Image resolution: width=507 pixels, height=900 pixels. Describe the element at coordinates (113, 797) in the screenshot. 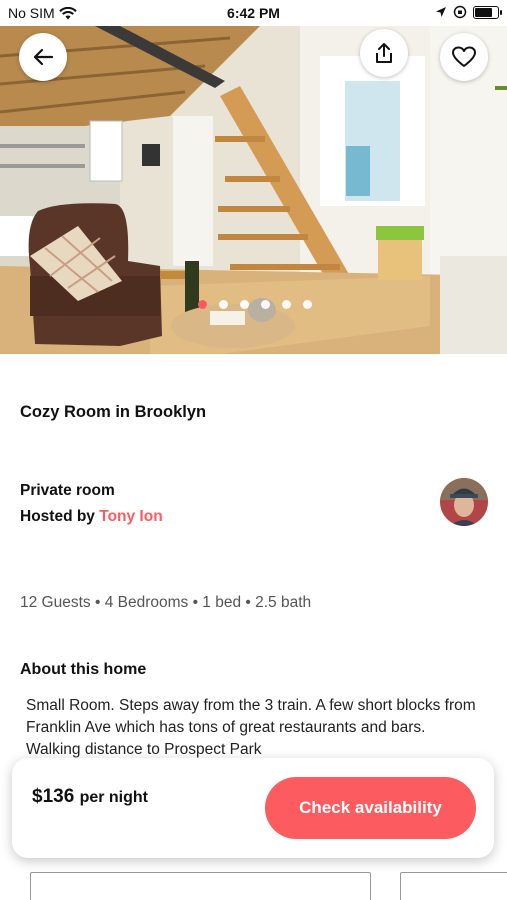

I see `per-night-label: per night` at that location.